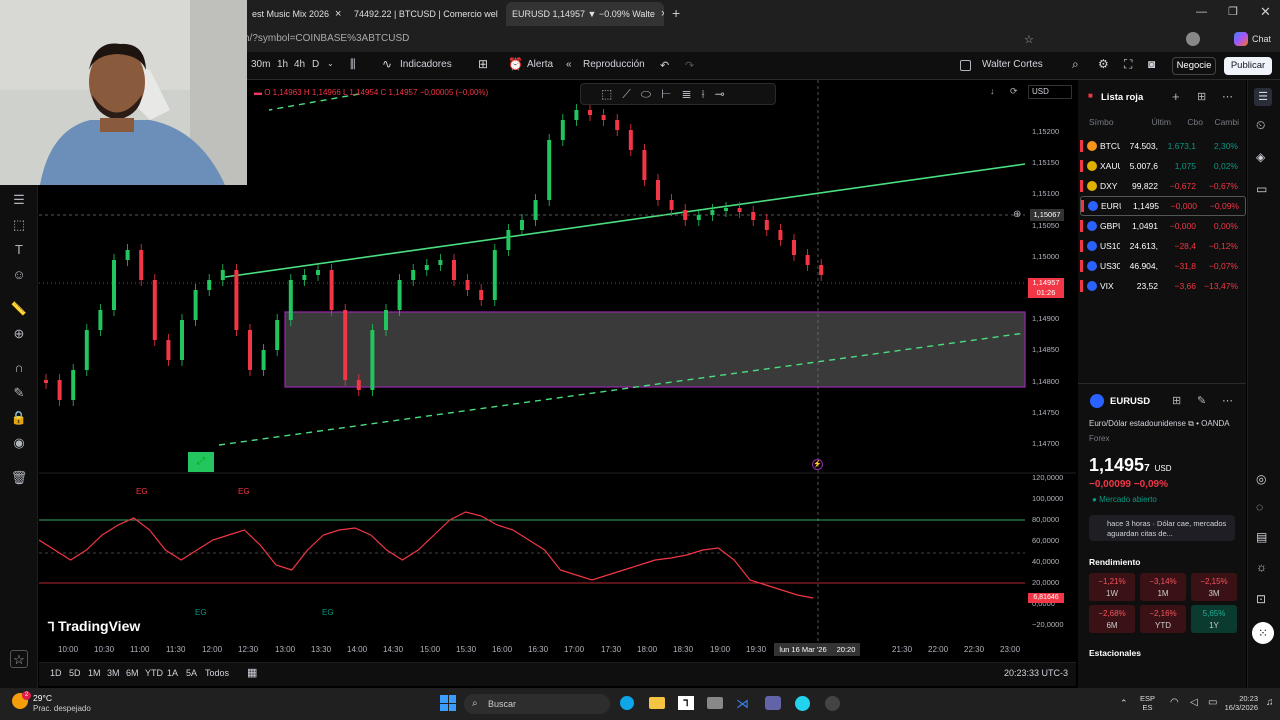 The height and width of the screenshot is (720, 1280). I want to click on watchlist-row: DXY 99,822 −0,672 −0,67%, so click(1163, 186).